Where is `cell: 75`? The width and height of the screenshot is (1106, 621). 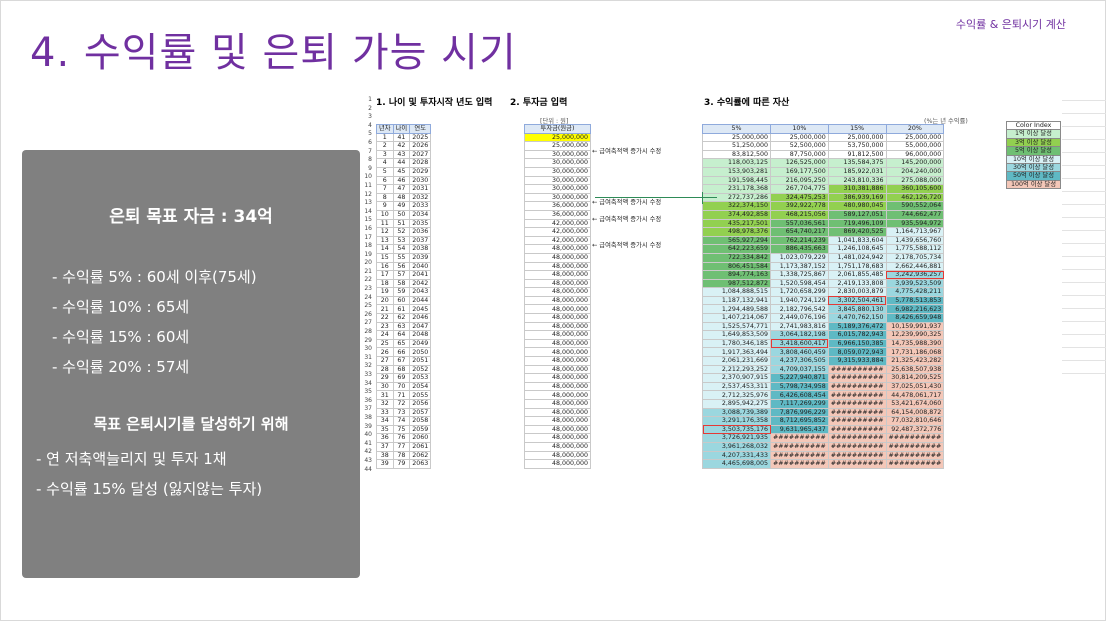 cell: 75 is located at coordinates (401, 429).